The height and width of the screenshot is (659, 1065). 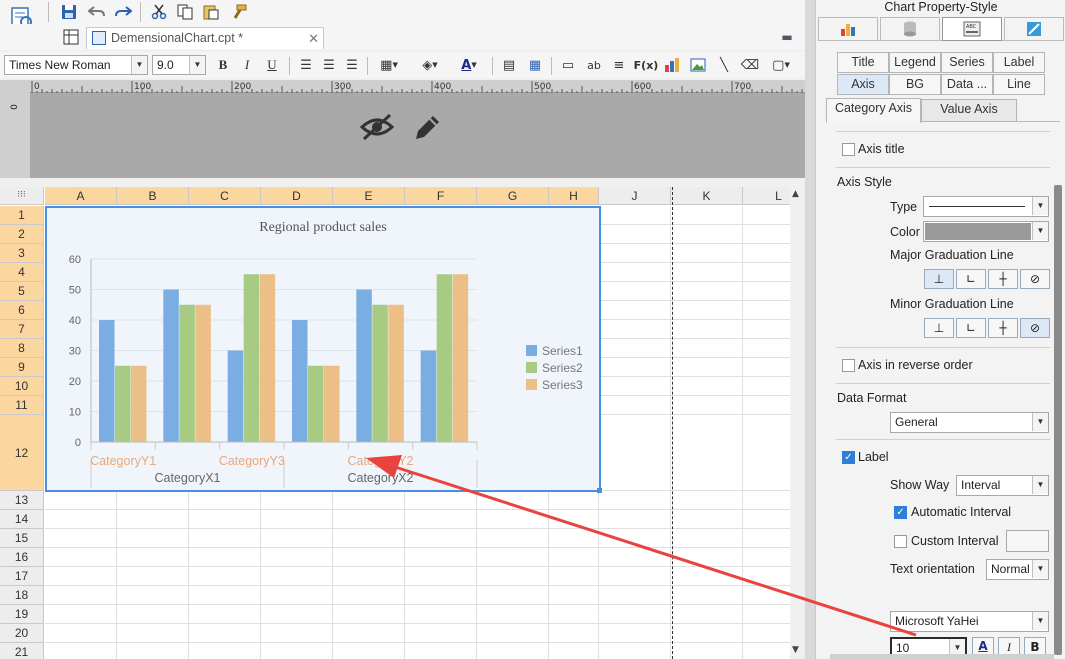 What do you see at coordinates (185, 12) in the screenshot?
I see `copy-icon` at bounding box center [185, 12].